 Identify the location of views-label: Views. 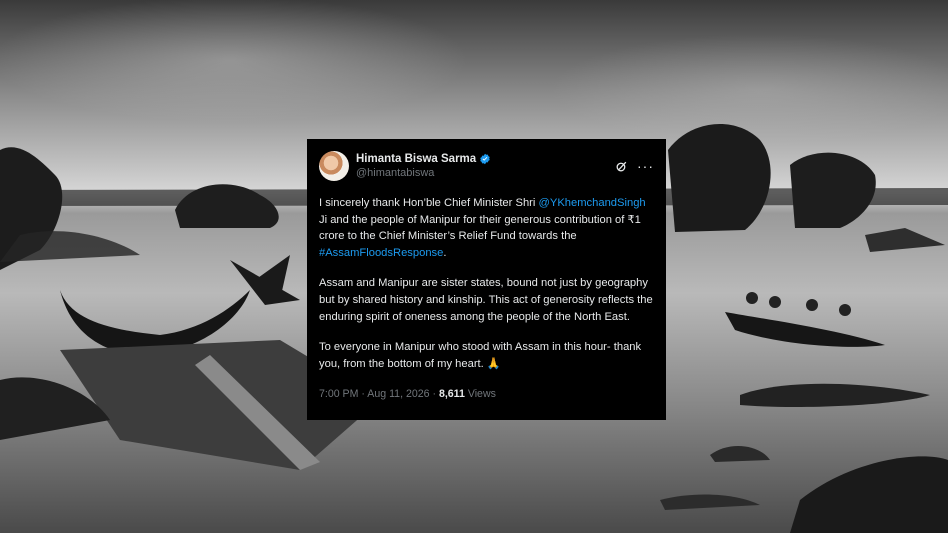
(480, 394).